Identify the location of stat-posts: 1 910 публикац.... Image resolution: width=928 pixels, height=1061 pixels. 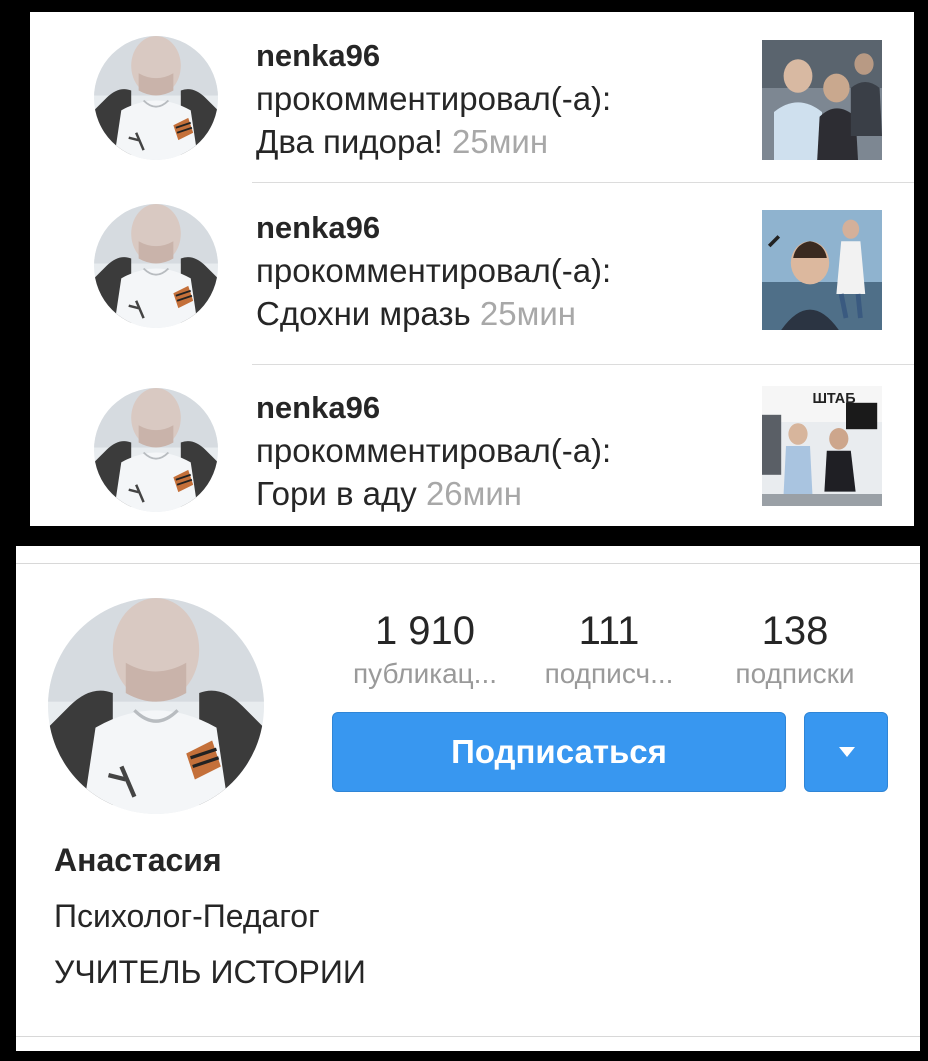
(425, 649).